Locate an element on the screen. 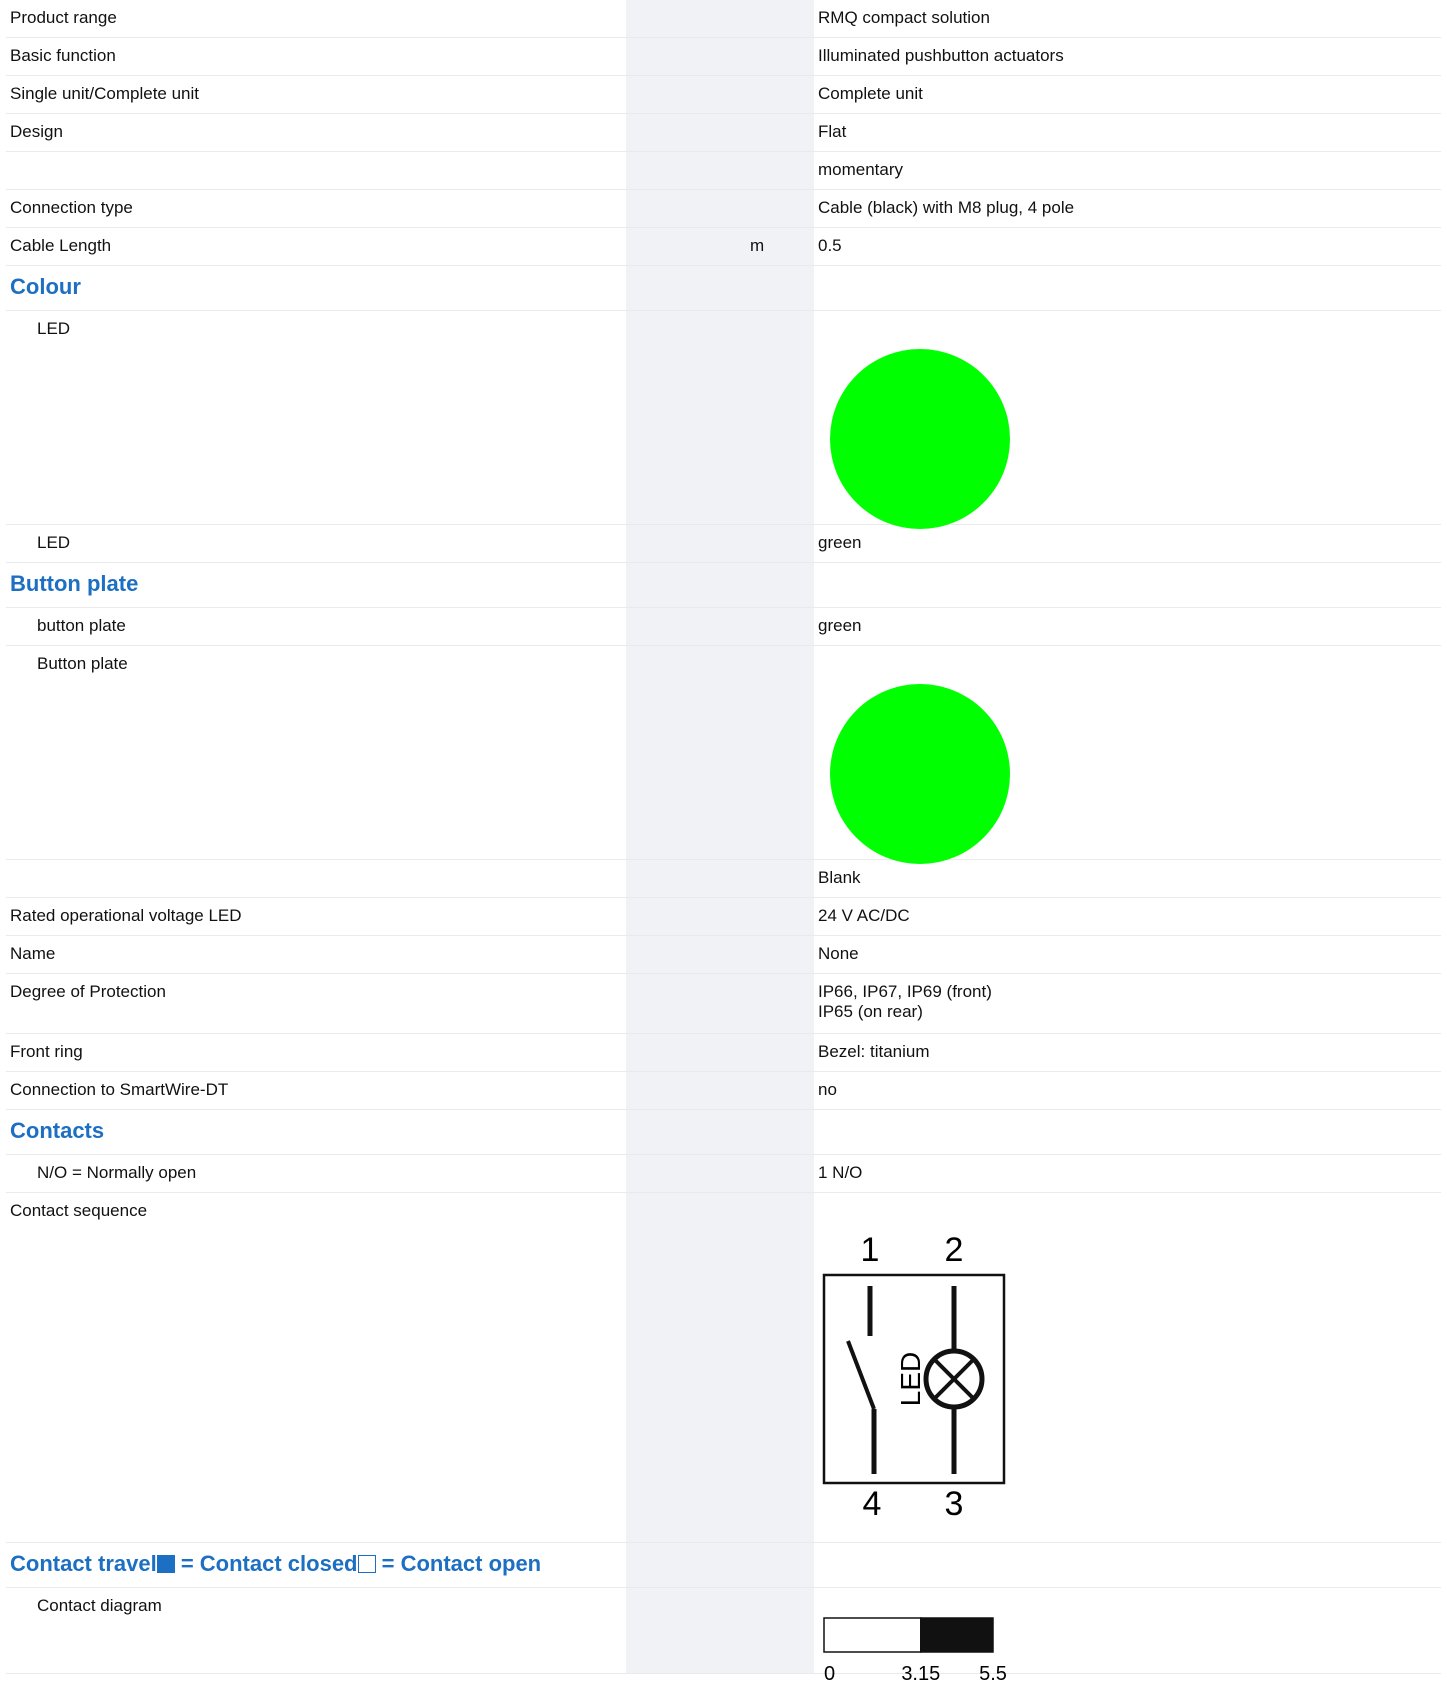 This screenshot has height=1691, width=1447. row-name: Name None is located at coordinates (723, 955).